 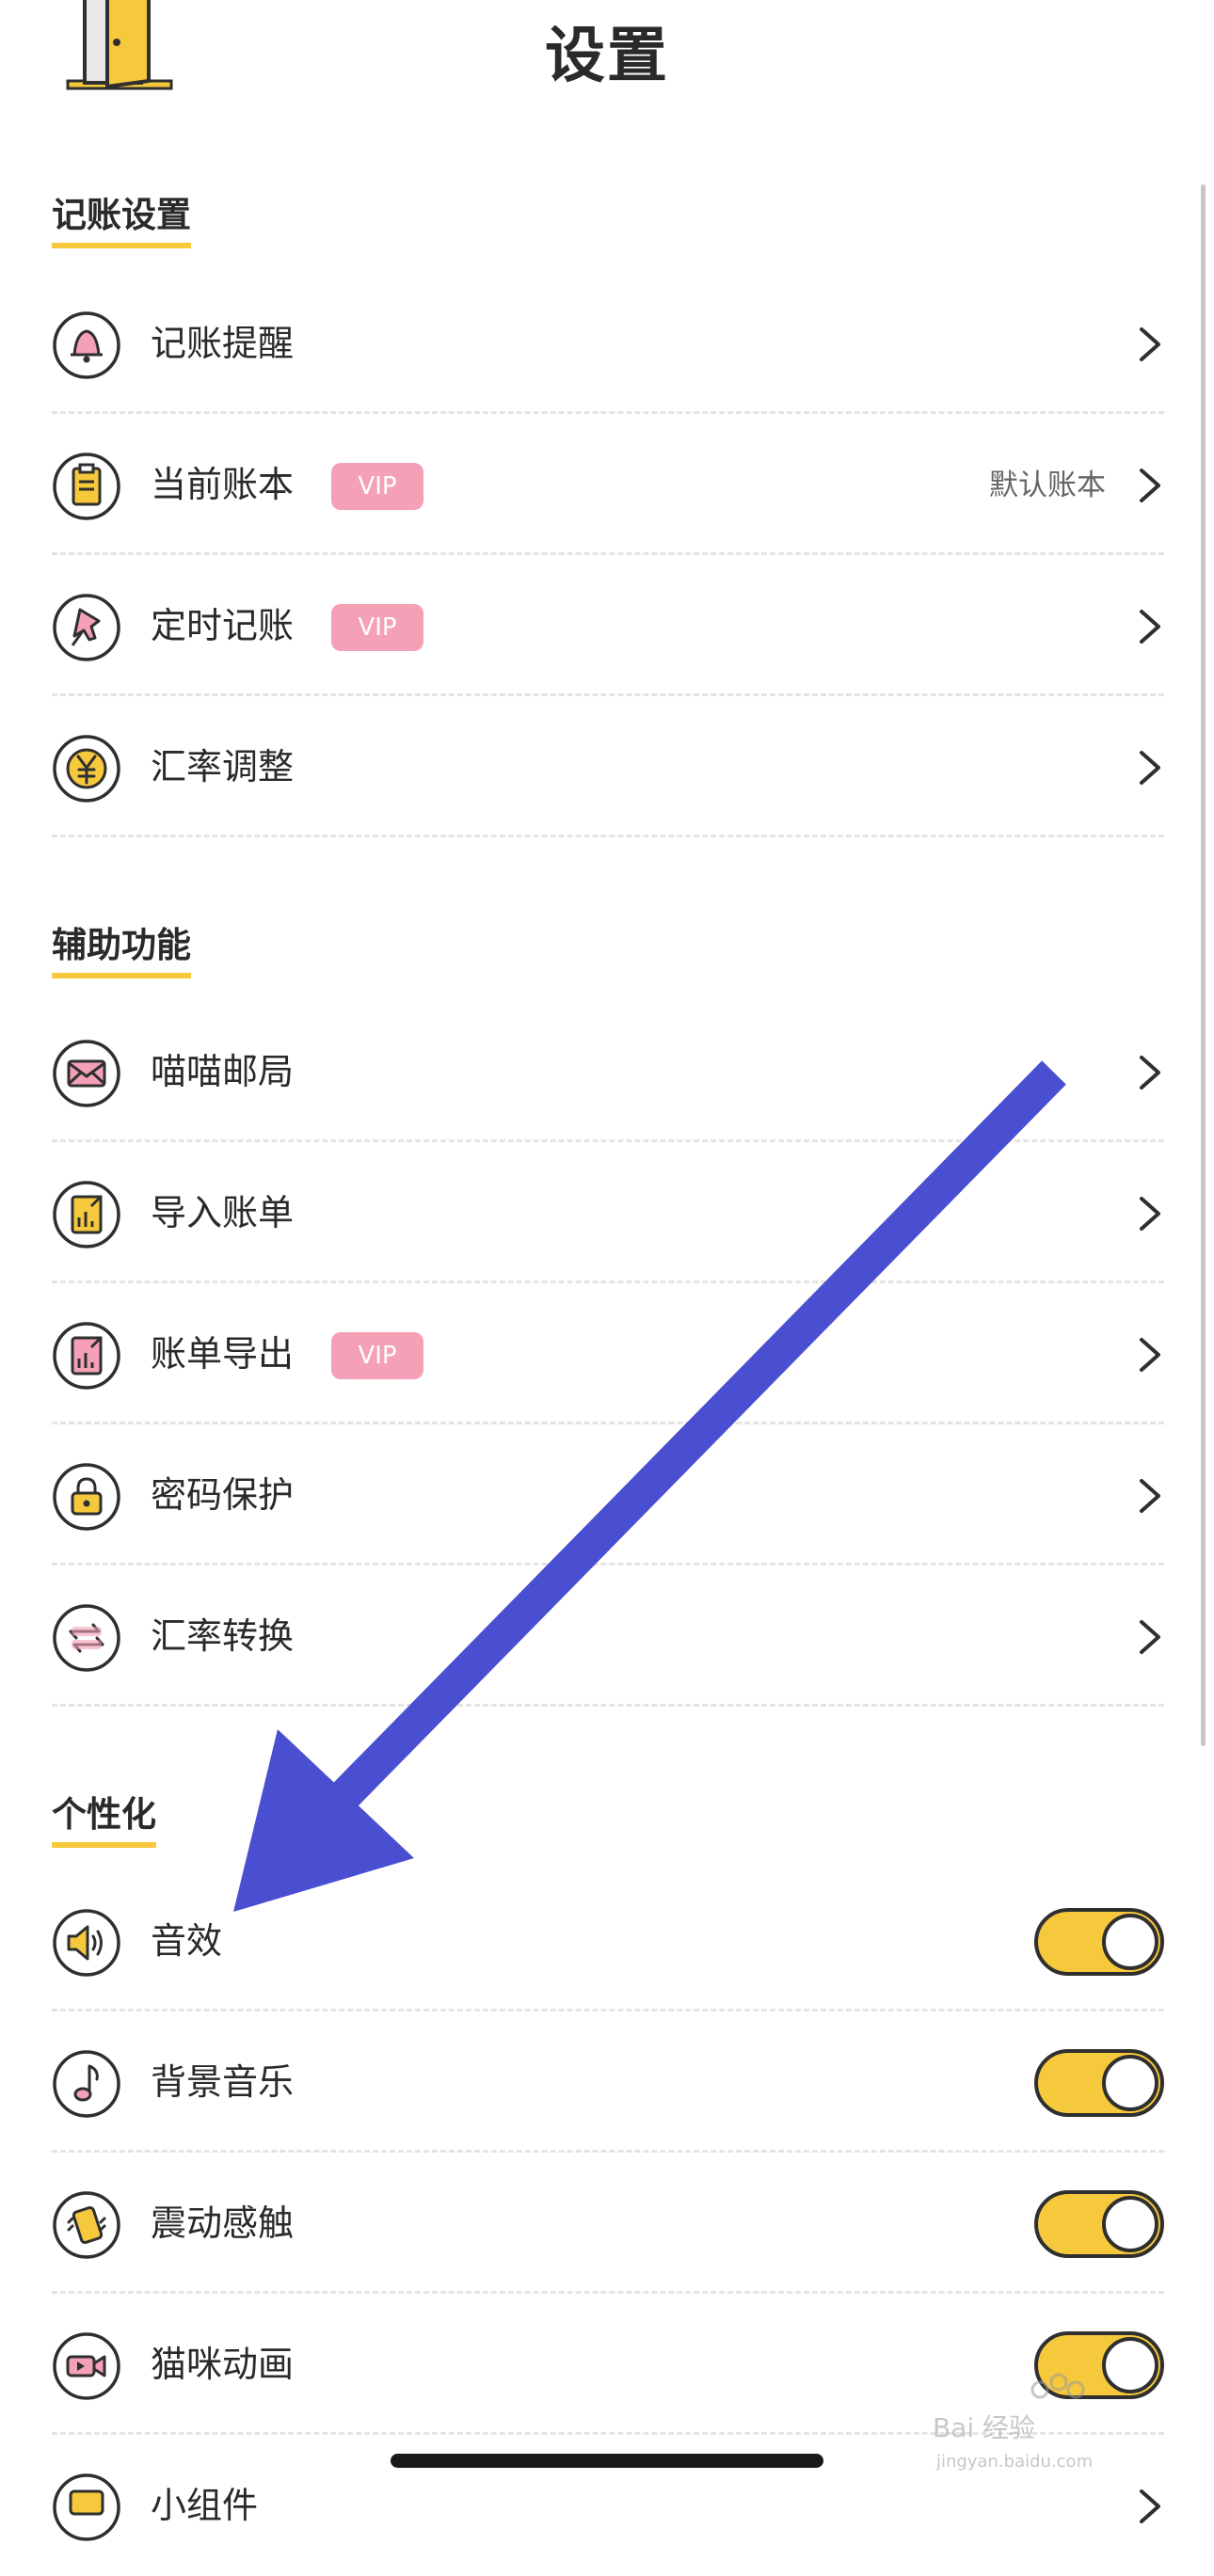 I want to click on pin-icon, so click(x=86, y=627).